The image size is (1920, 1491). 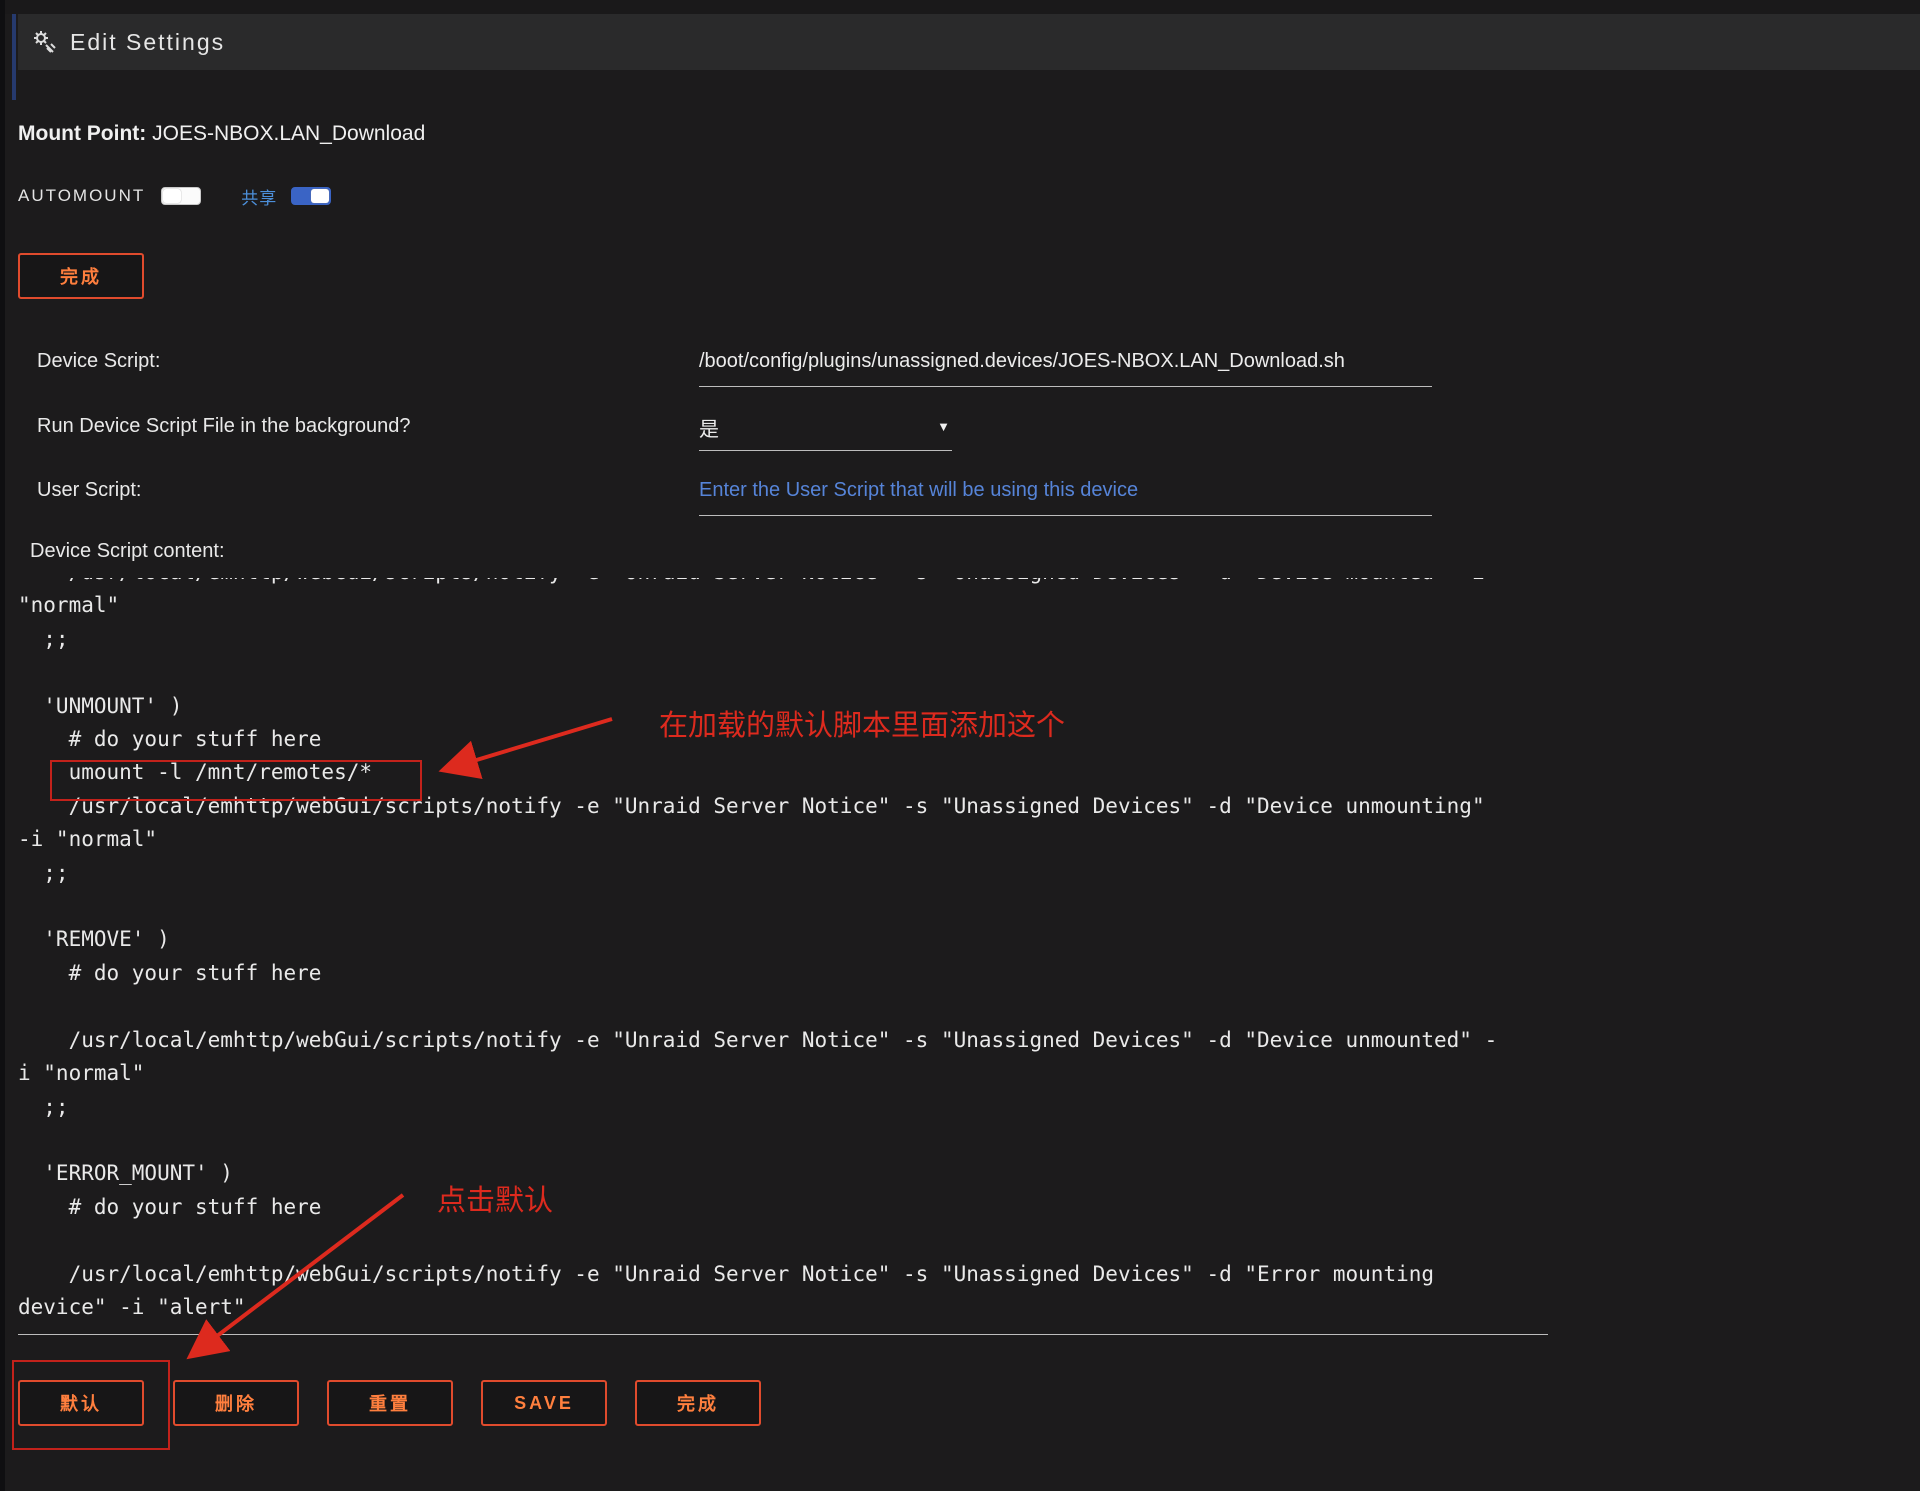 What do you see at coordinates (45, 42) in the screenshot?
I see `gear-icon` at bounding box center [45, 42].